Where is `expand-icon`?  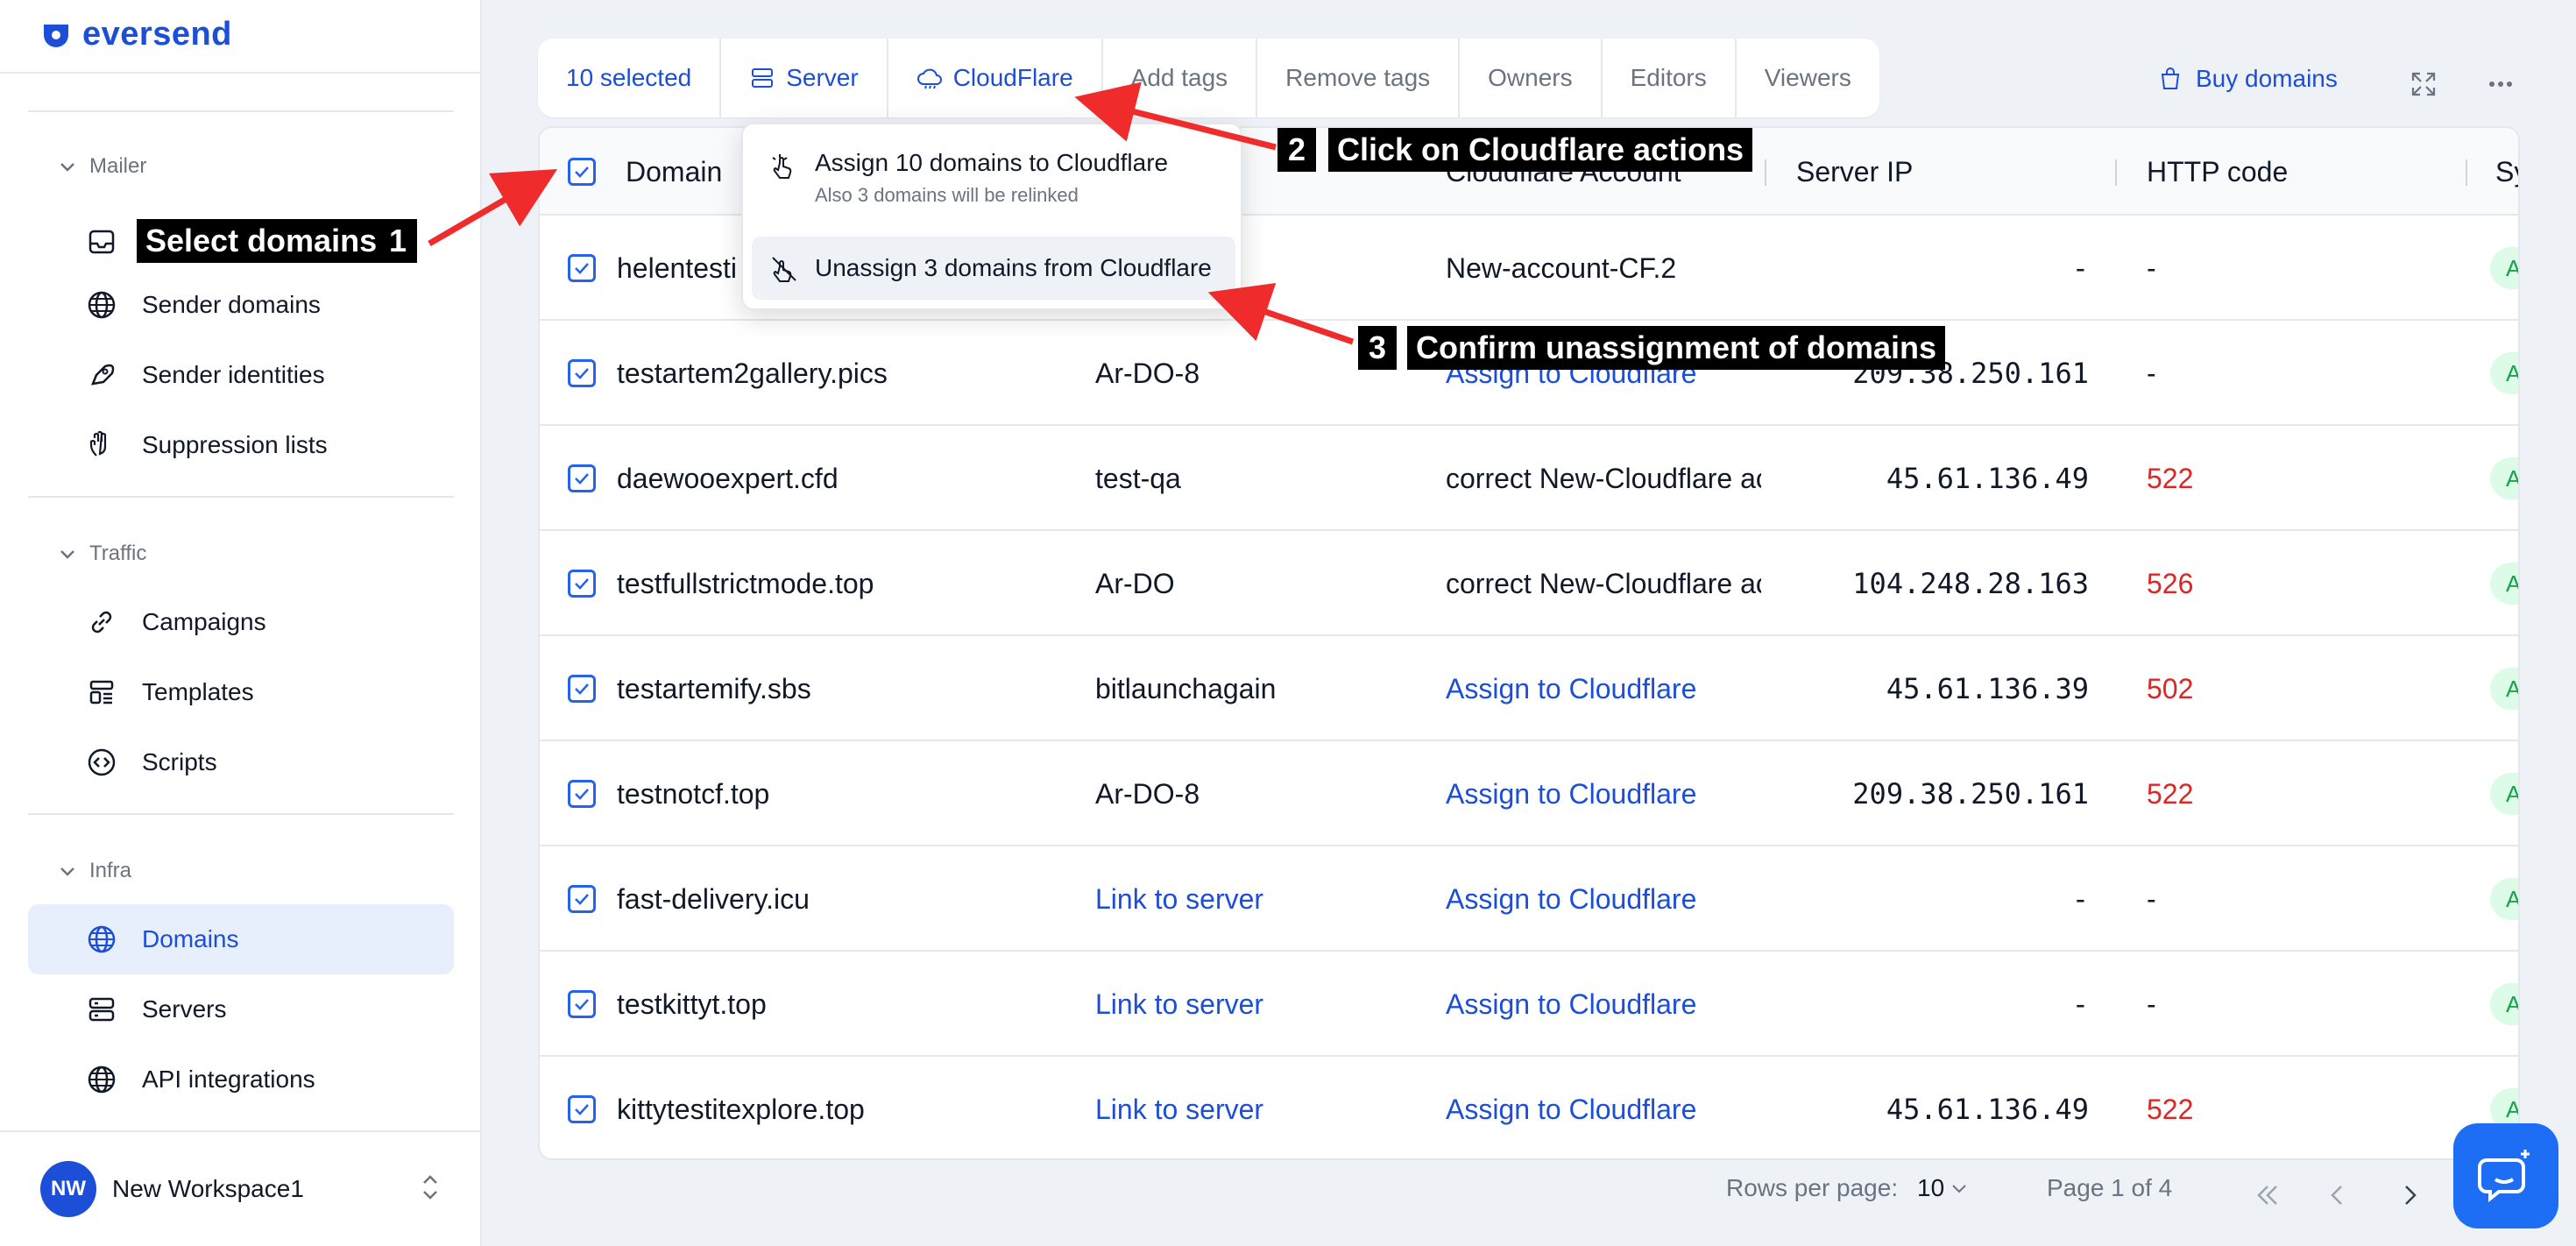 expand-icon is located at coordinates (2423, 84).